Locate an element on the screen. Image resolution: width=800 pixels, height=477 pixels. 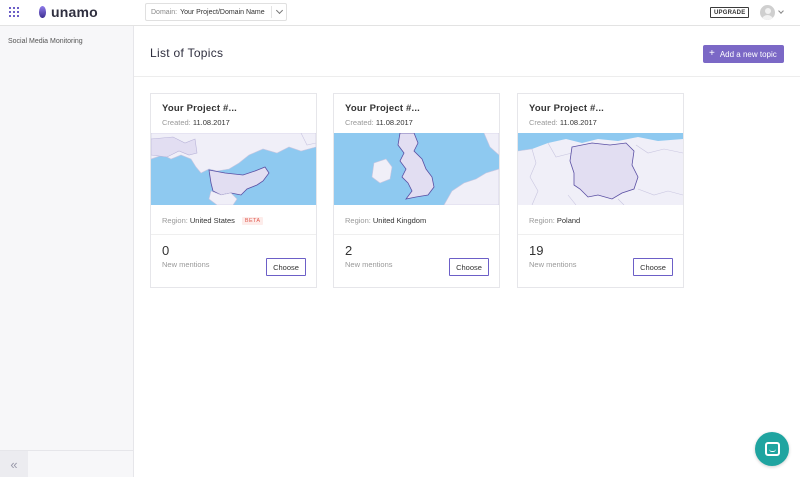
logo-text: unamo is located at coordinates (74, 12).